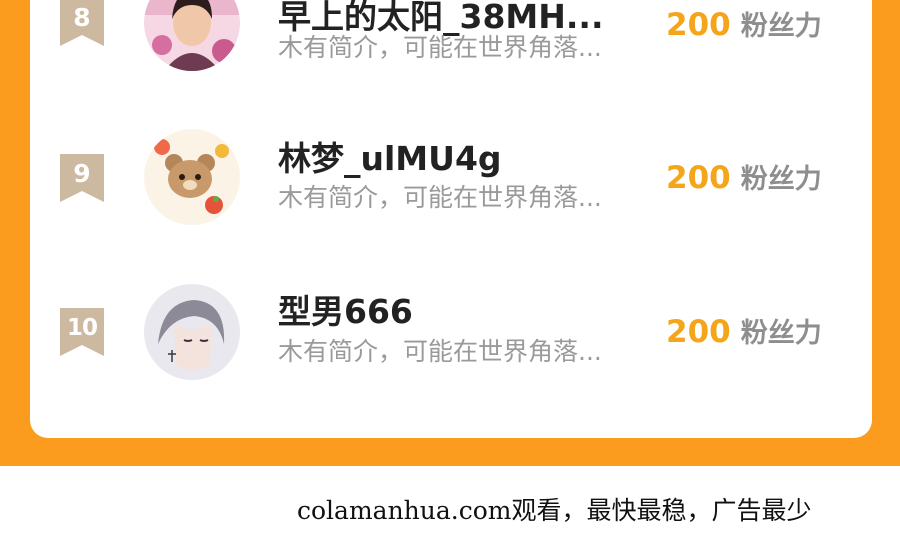 The width and height of the screenshot is (900, 542). Describe the element at coordinates (82, 328) in the screenshot. I see `rank-number: 10` at that location.